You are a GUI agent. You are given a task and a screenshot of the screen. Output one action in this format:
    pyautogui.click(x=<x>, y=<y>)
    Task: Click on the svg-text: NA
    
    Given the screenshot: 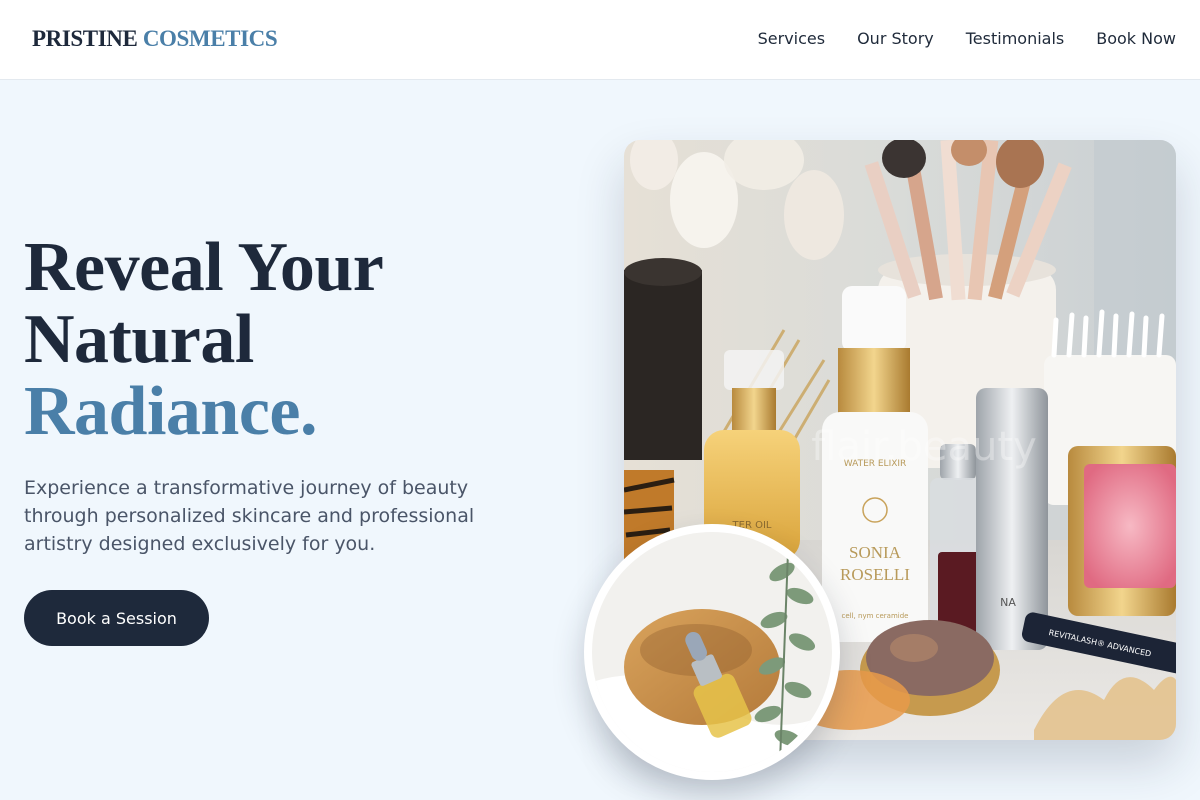 What is the action you would take?
    pyautogui.click(x=1008, y=602)
    